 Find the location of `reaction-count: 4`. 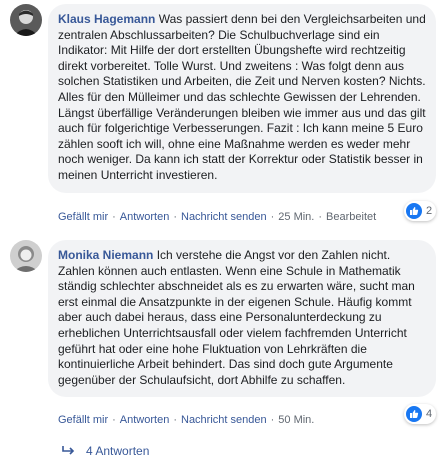

reaction-count: 4 is located at coordinates (429, 414).